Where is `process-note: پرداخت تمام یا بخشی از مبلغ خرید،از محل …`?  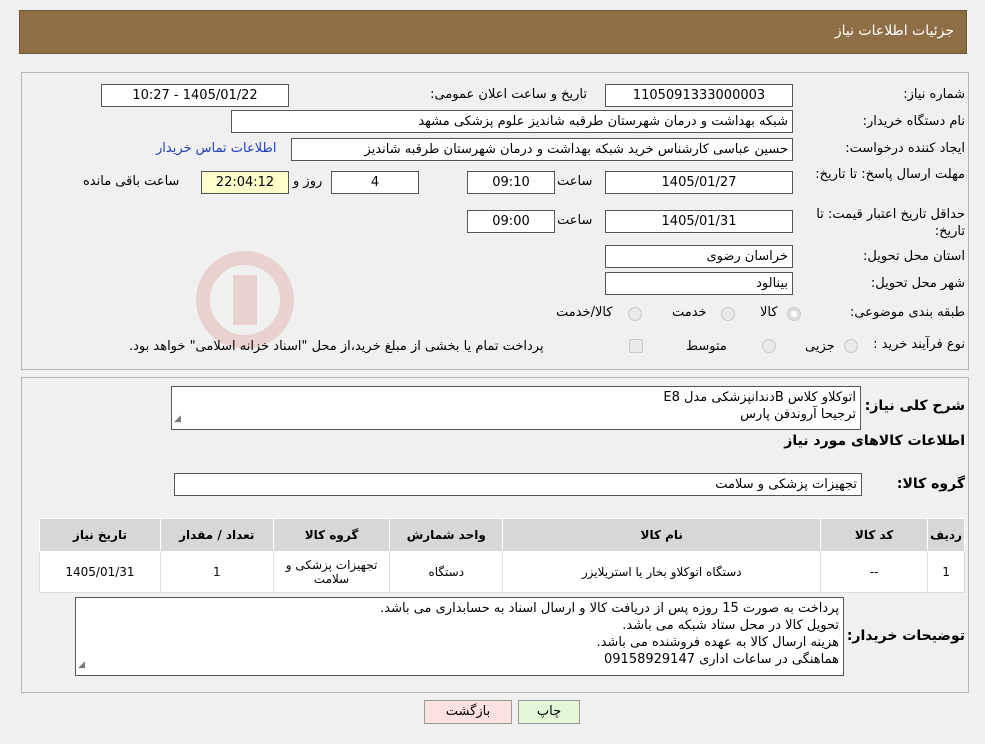
process-note: پرداخت تمام یا بخشی از مبلغ خرید،از محل … is located at coordinates (336, 346).